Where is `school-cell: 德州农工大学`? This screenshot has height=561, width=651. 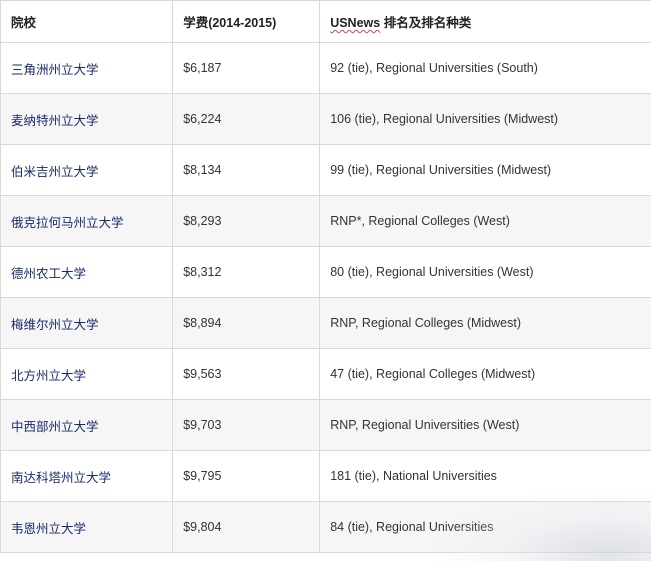 school-cell: 德州农工大学 is located at coordinates (87, 272).